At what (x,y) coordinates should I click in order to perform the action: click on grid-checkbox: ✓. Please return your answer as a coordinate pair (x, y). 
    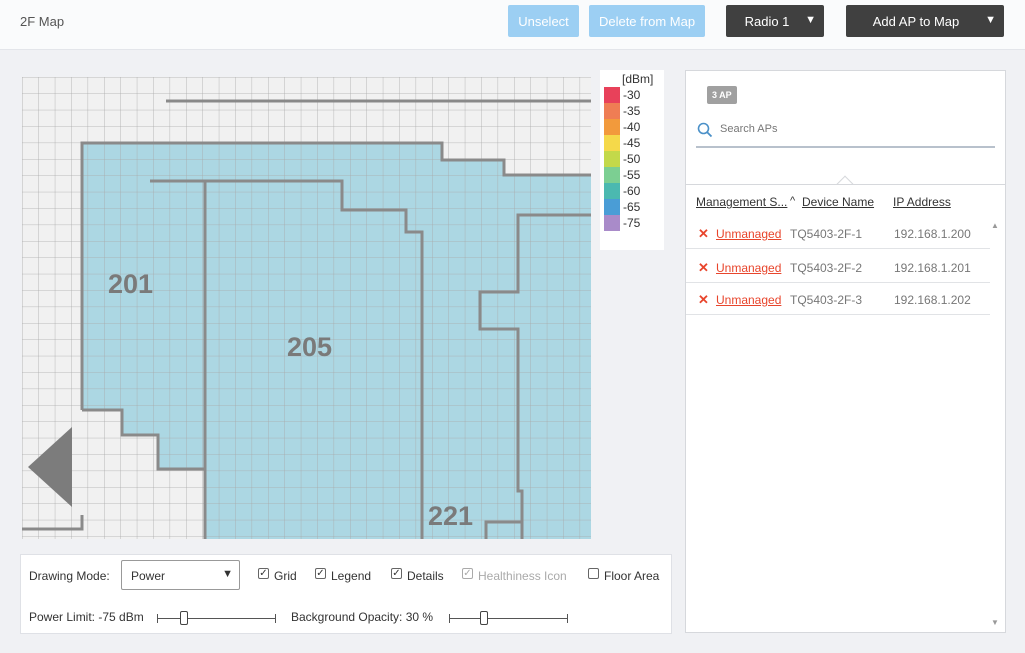
    Looking at the image, I should click on (263, 573).